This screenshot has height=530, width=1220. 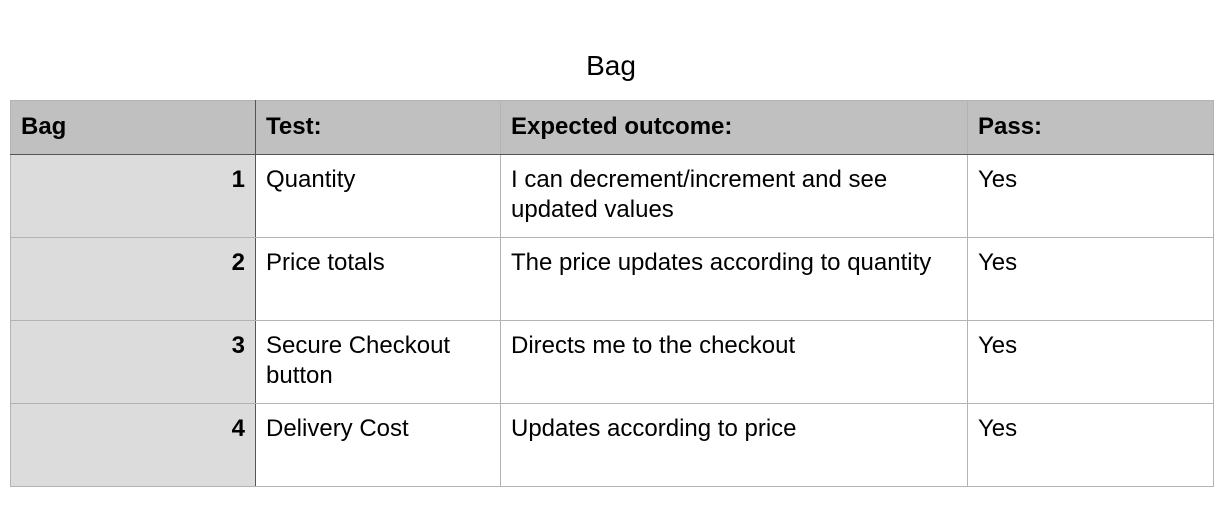 What do you see at coordinates (734, 279) in the screenshot?
I see `expected-outcome-cell: The price updates according to quantity` at bounding box center [734, 279].